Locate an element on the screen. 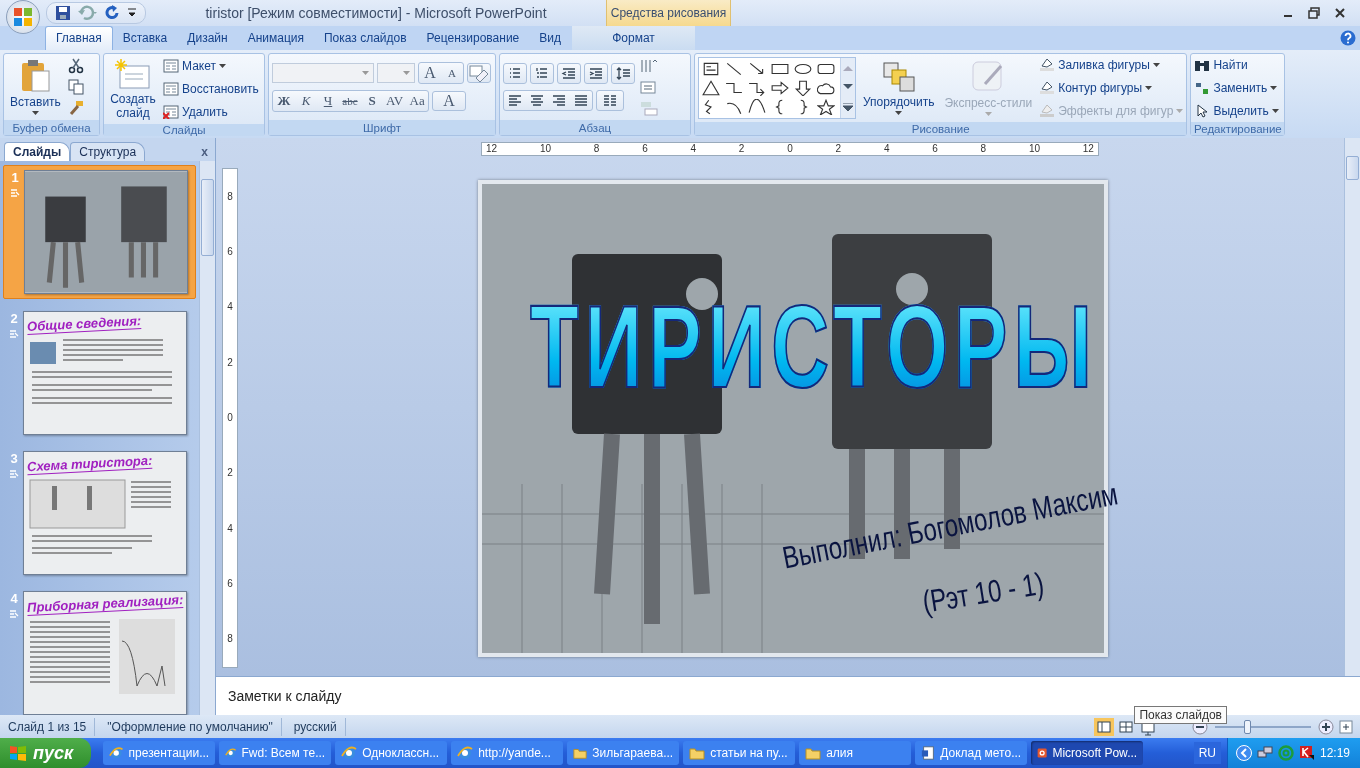 Image resolution: width=1360 pixels, height=768 pixels. down-arrow-icon is located at coordinates (803, 88).